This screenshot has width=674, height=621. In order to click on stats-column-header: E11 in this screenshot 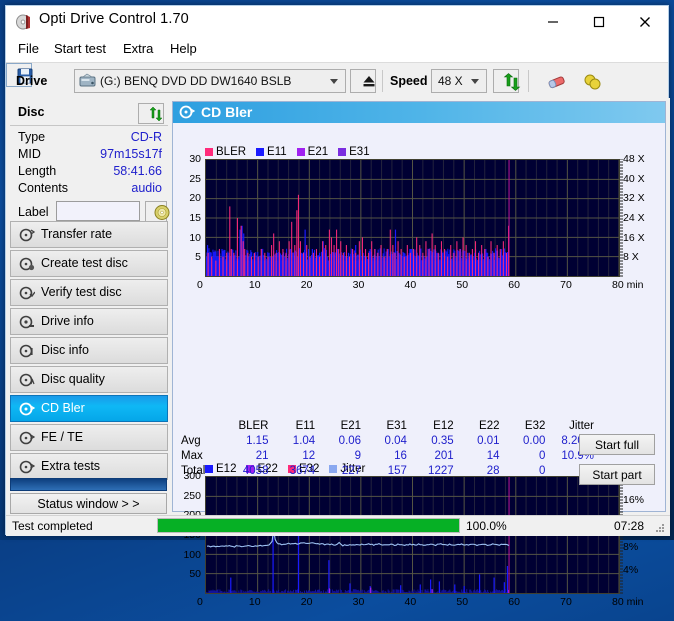, I will do `click(305, 426)`.